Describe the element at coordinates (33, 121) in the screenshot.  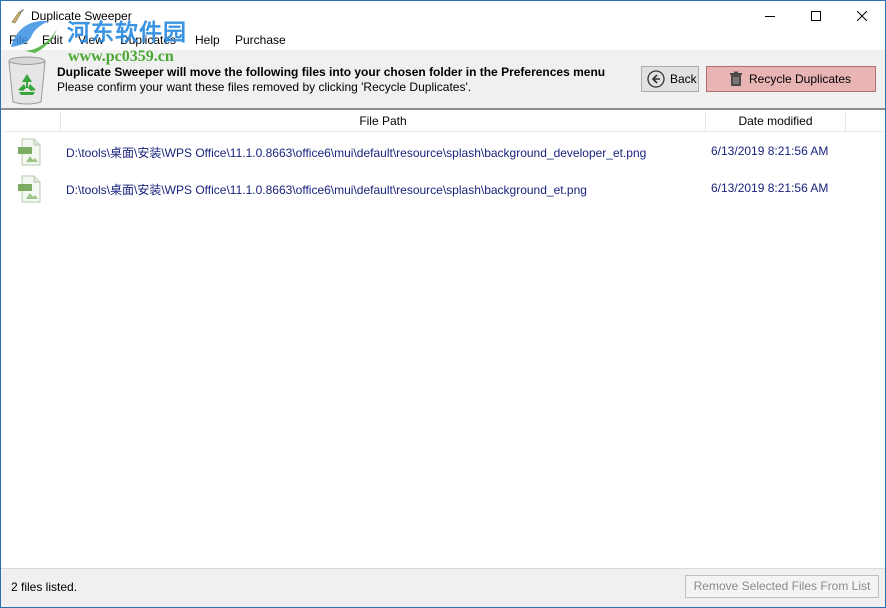
I see `icon-column-header` at that location.